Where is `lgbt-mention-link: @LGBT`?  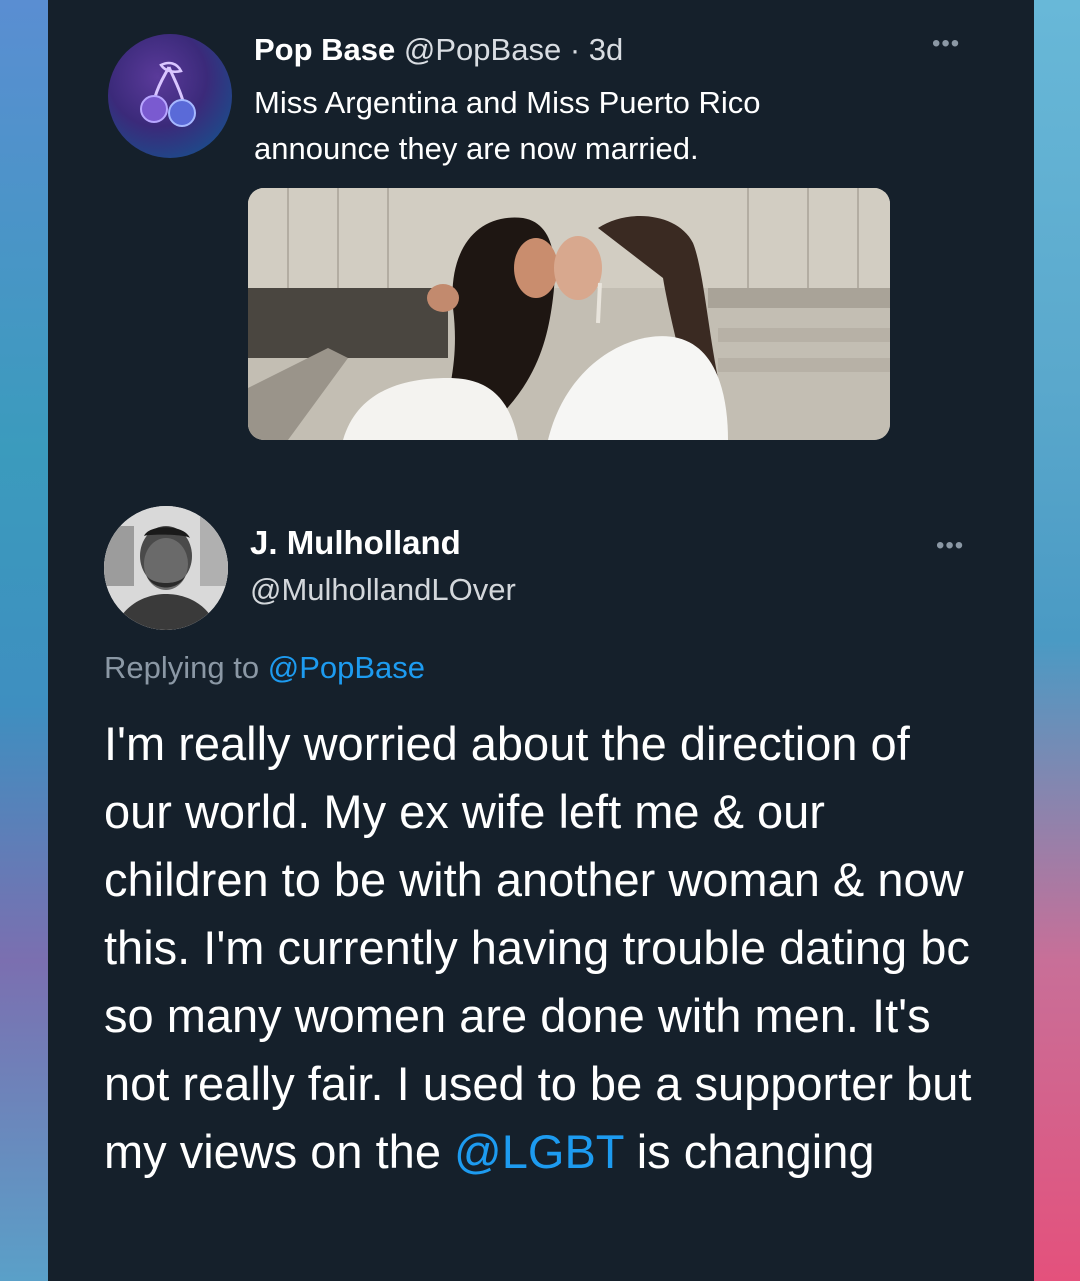 lgbt-mention-link: @LGBT is located at coordinates (539, 1151).